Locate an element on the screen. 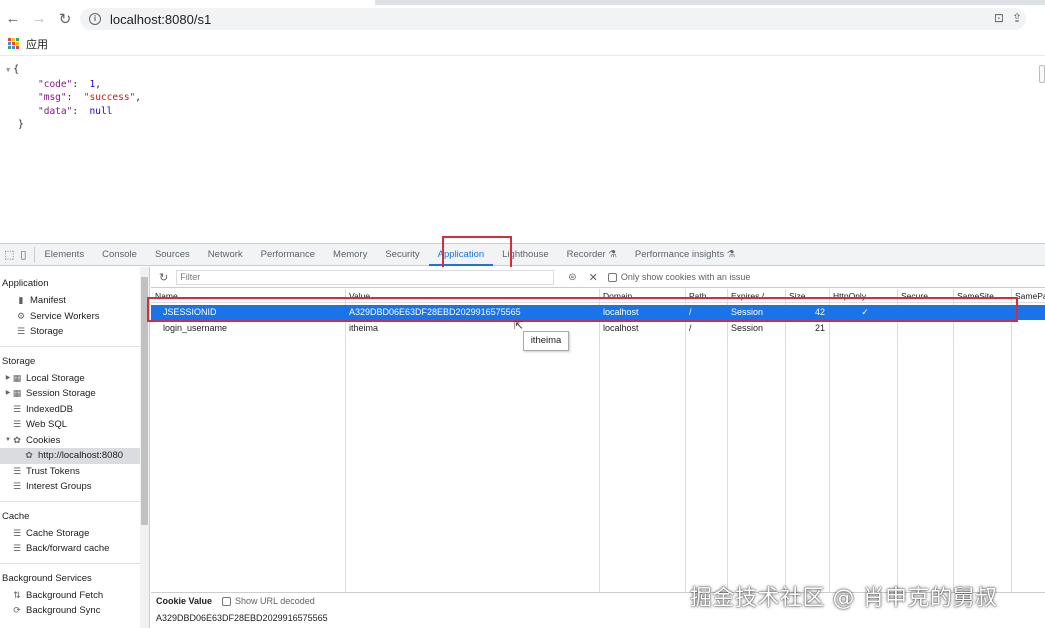 The height and width of the screenshot is (628, 1045). sidebar-scroll-thumb is located at coordinates (144, 401).